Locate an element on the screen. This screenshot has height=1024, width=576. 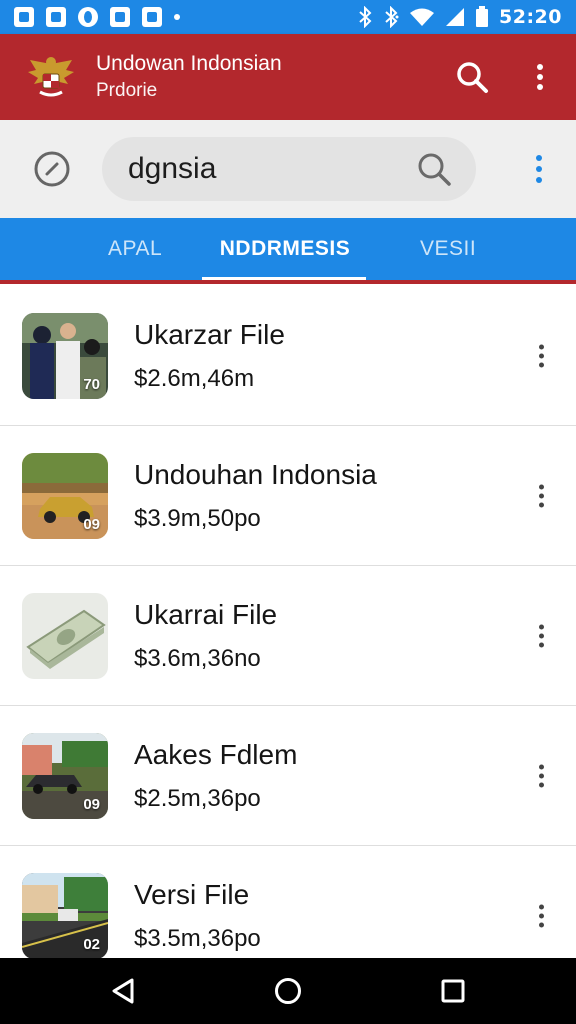
app-icon is located at coordinates (120, 17).